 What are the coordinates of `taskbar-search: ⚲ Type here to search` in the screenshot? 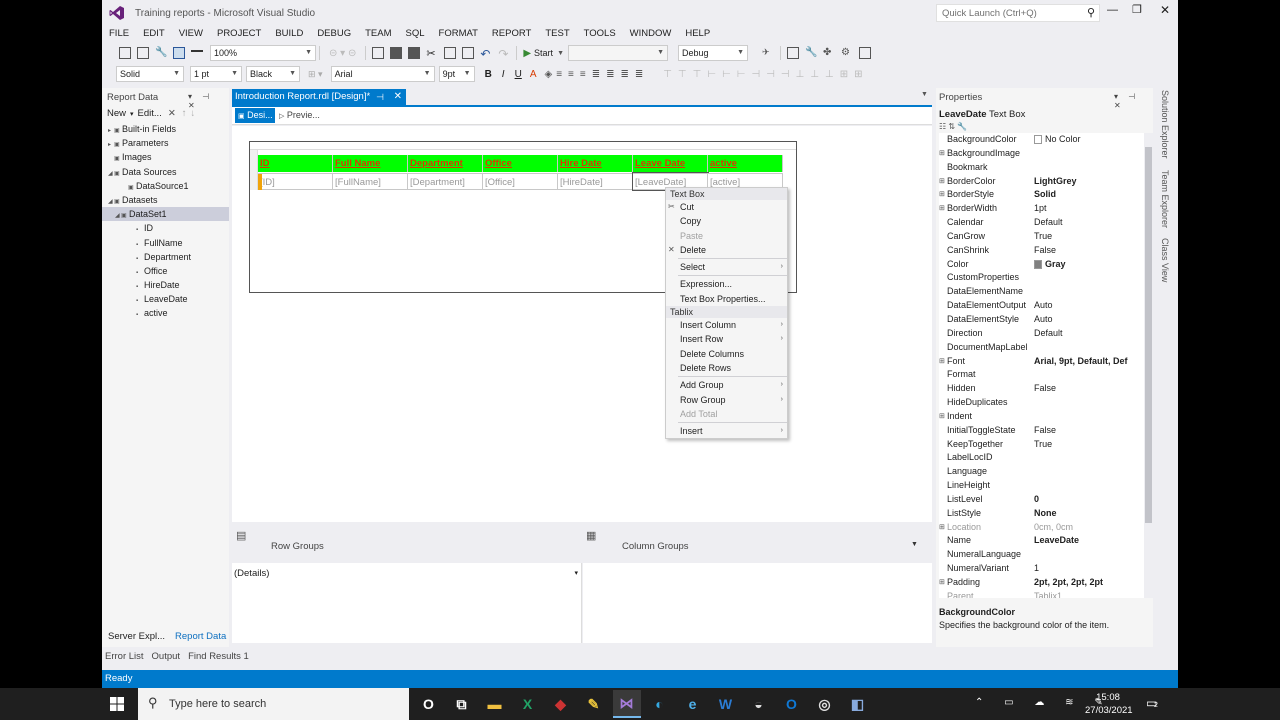 It's located at (273, 704).